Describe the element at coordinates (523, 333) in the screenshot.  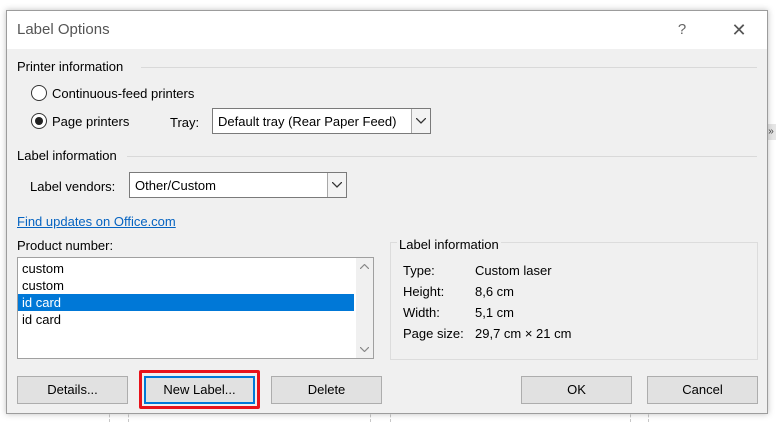
I see `info-row-value: 29,7 cm × 21 cm` at that location.